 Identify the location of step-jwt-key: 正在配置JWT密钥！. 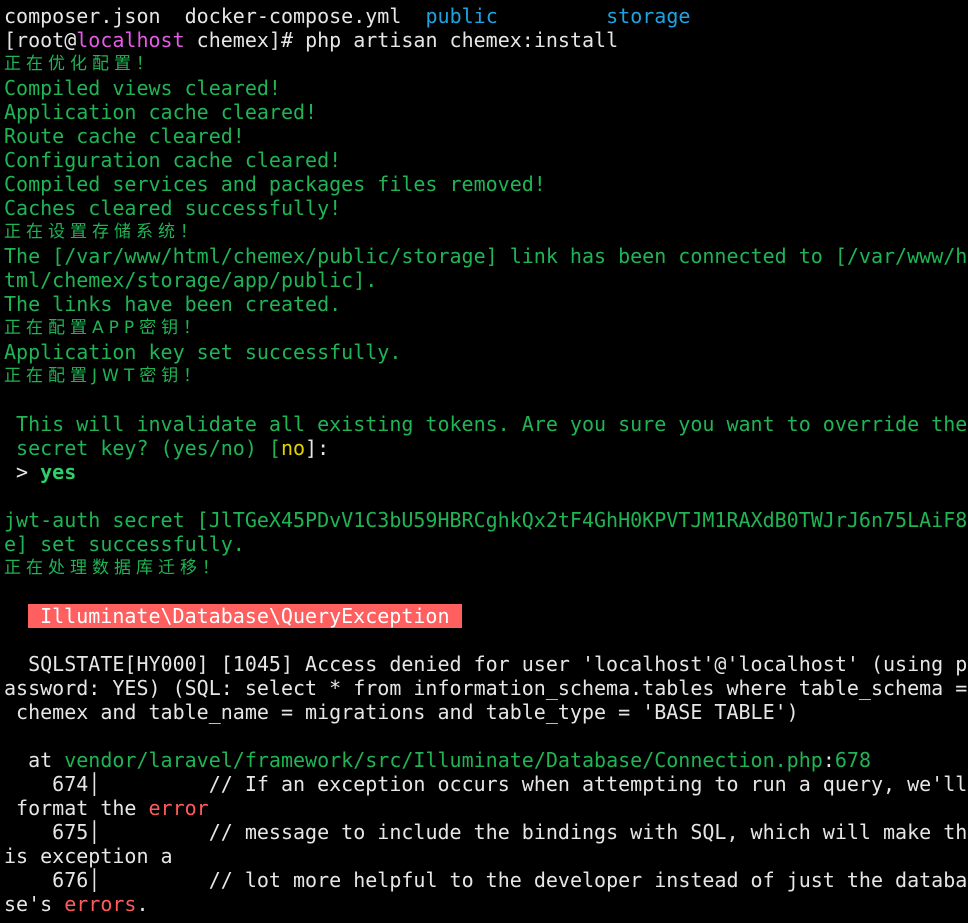
(105, 376).